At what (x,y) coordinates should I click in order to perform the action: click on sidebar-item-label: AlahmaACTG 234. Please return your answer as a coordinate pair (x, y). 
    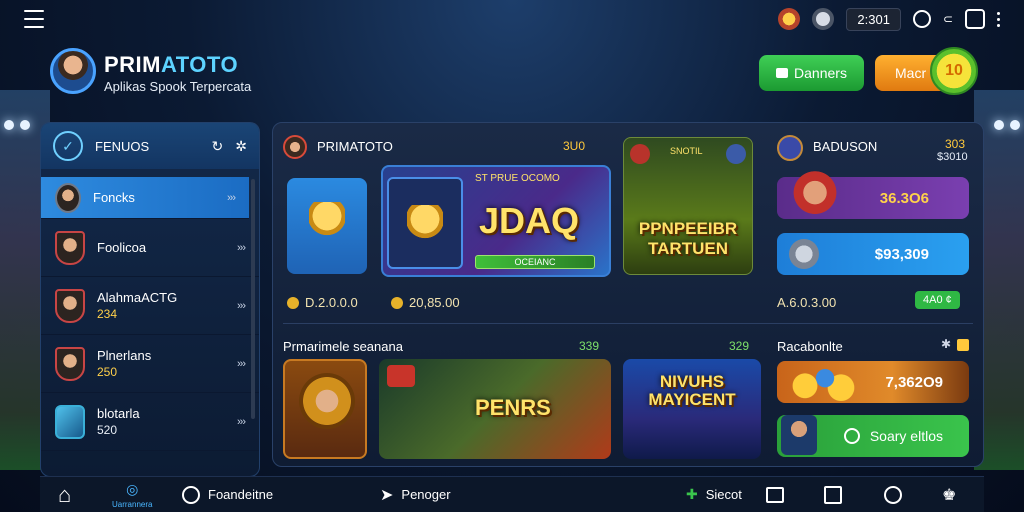
    Looking at the image, I should click on (137, 305).